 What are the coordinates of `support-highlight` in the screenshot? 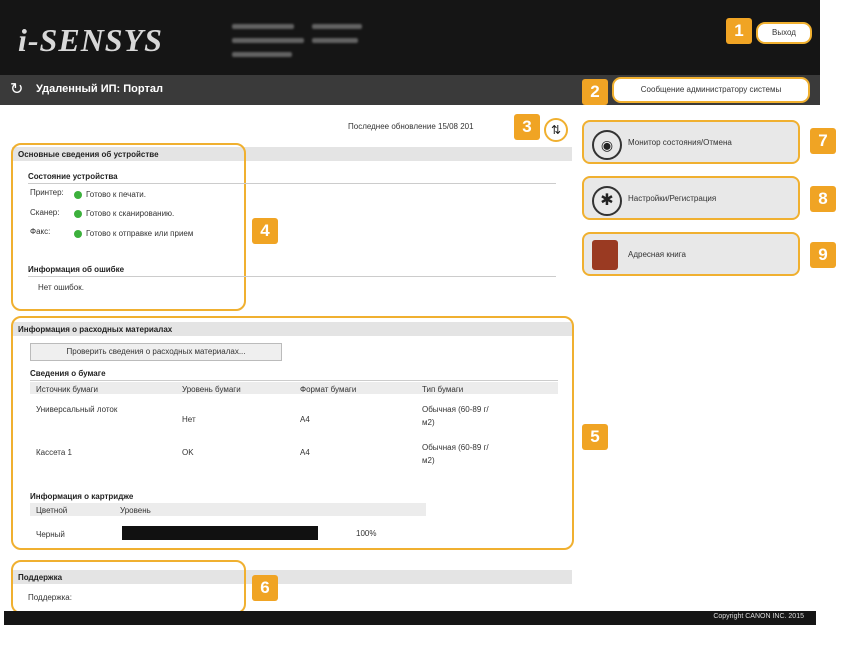 It's located at (128, 587).